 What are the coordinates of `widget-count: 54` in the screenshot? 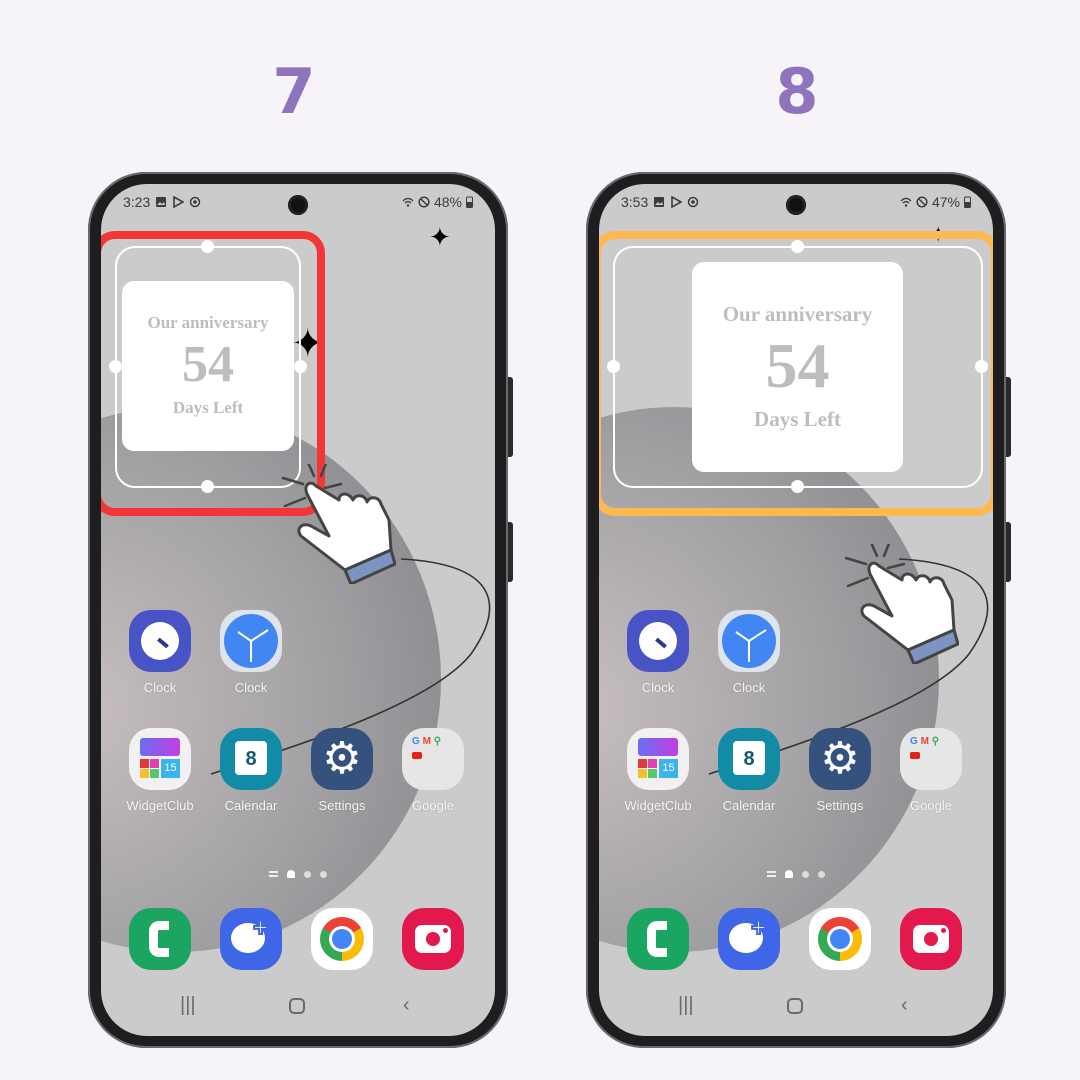 It's located at (797, 365).